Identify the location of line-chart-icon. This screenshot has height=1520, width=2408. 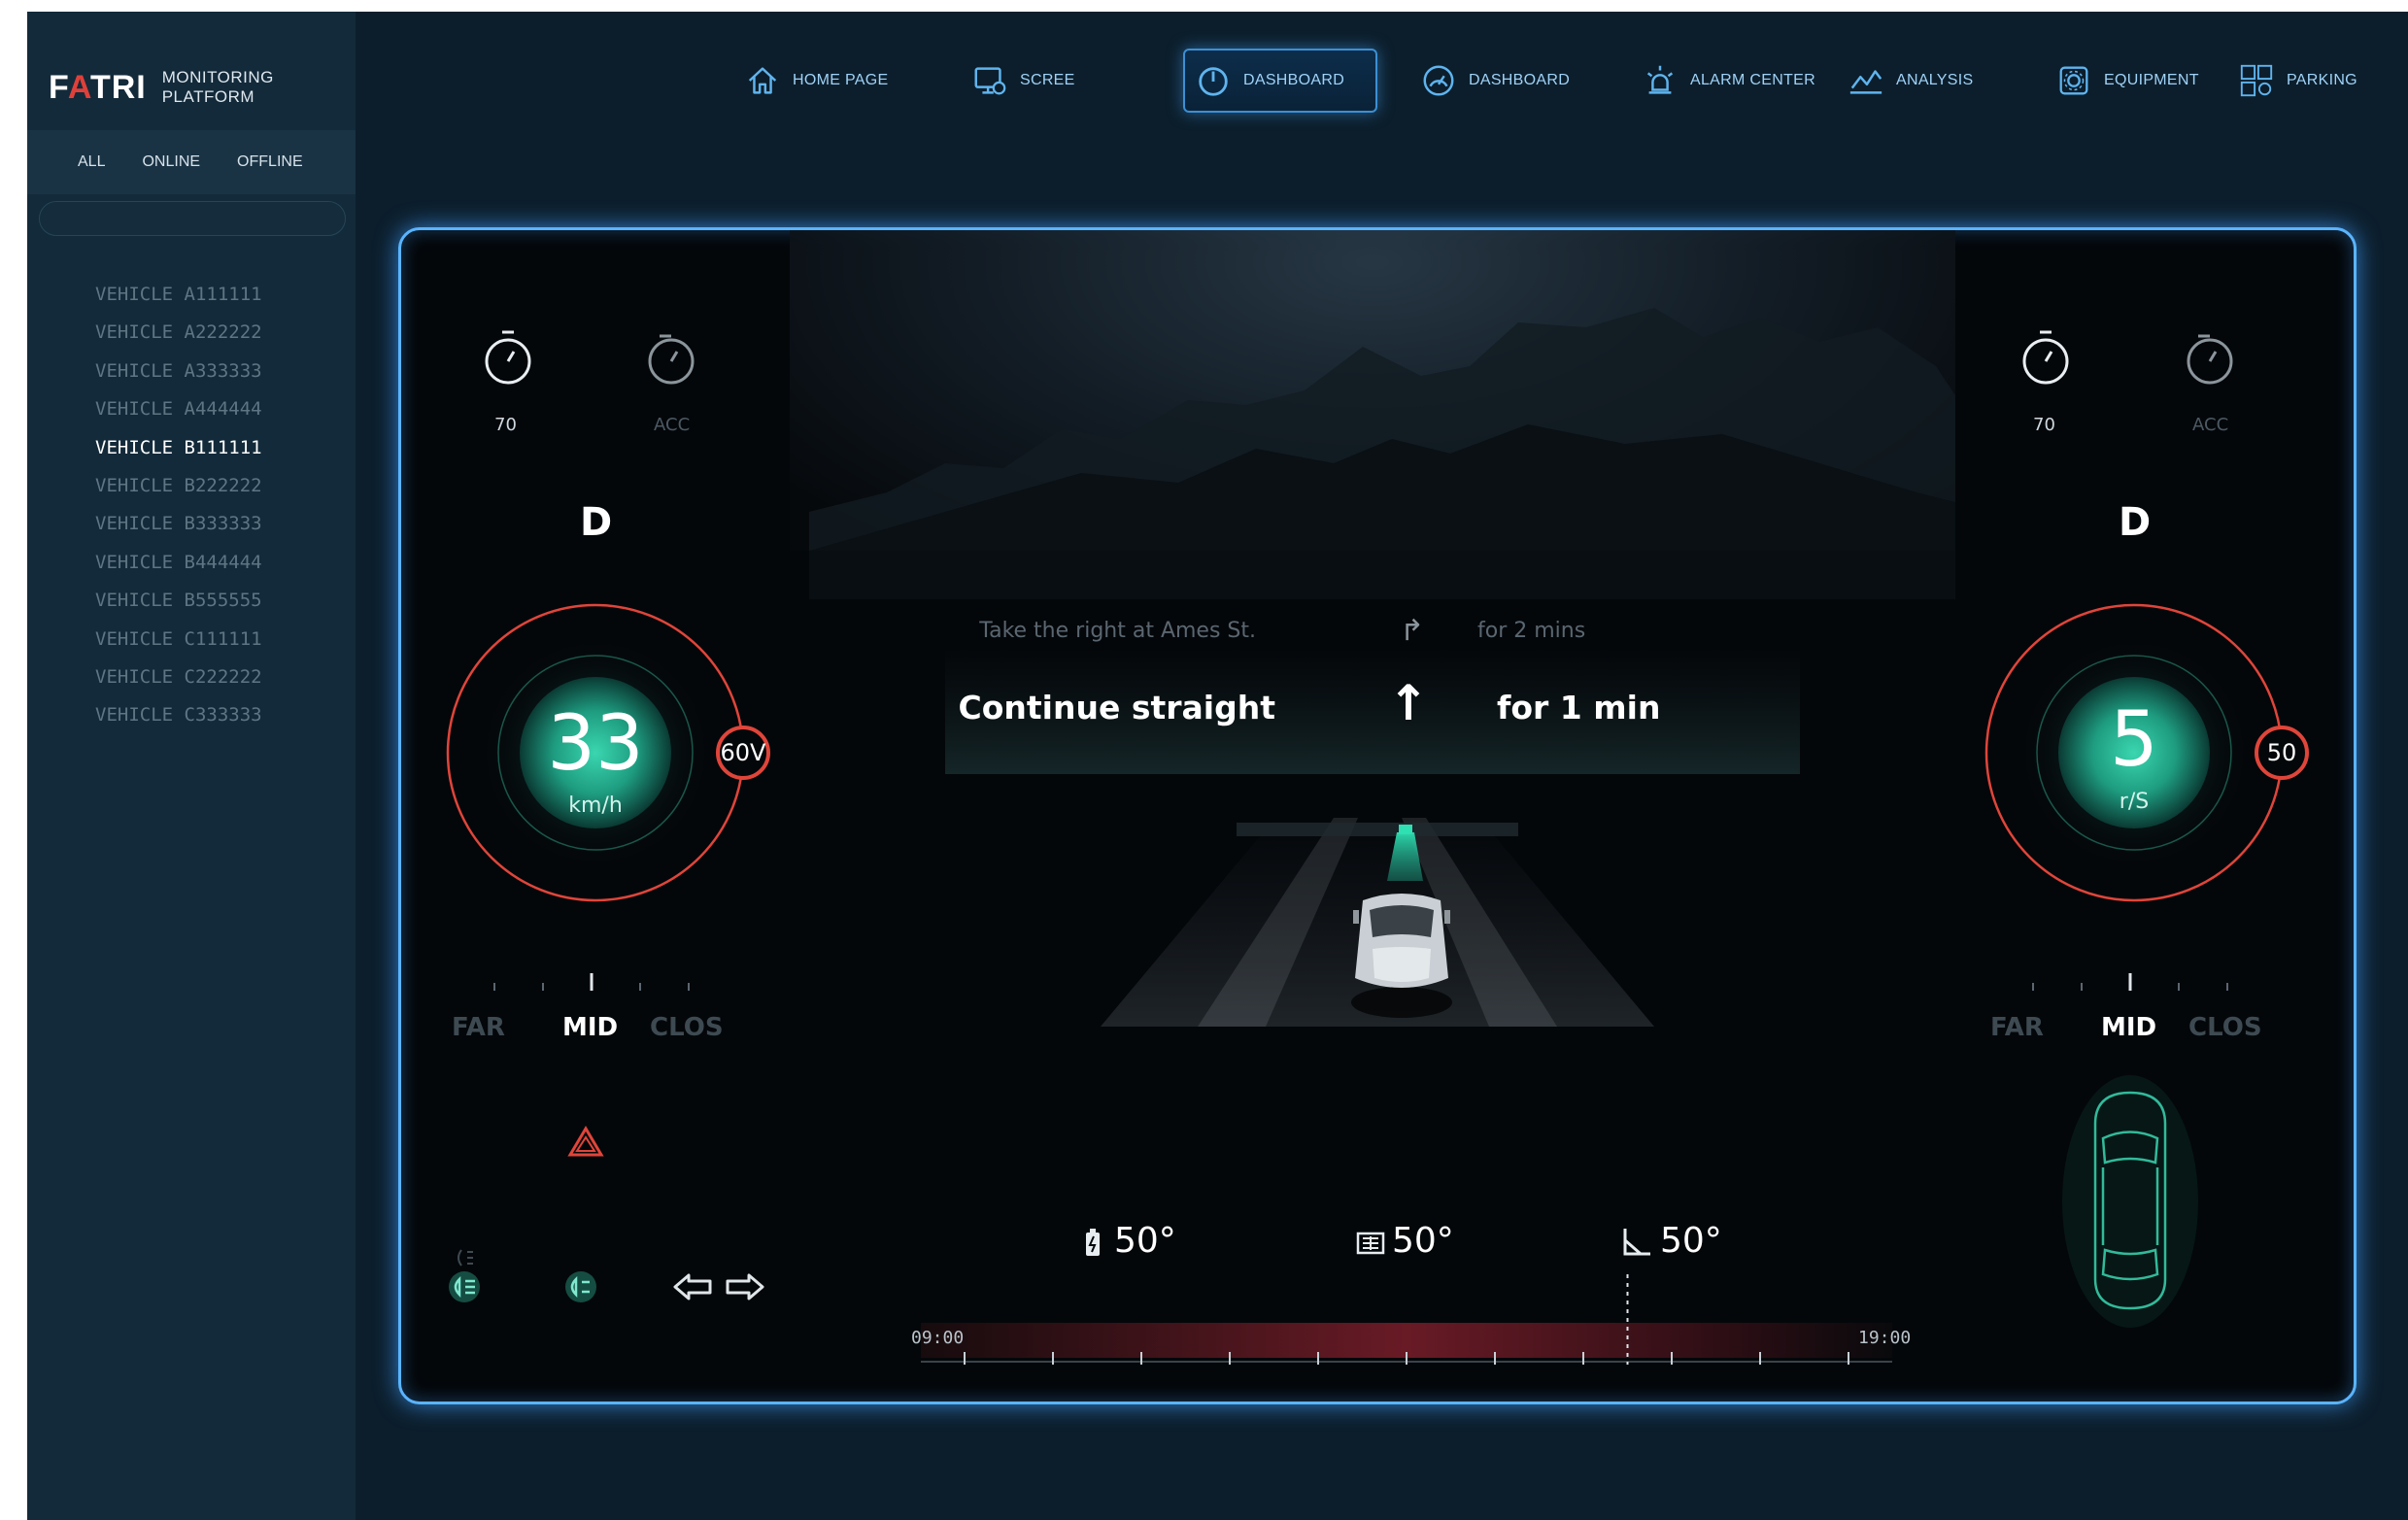
(1865, 82).